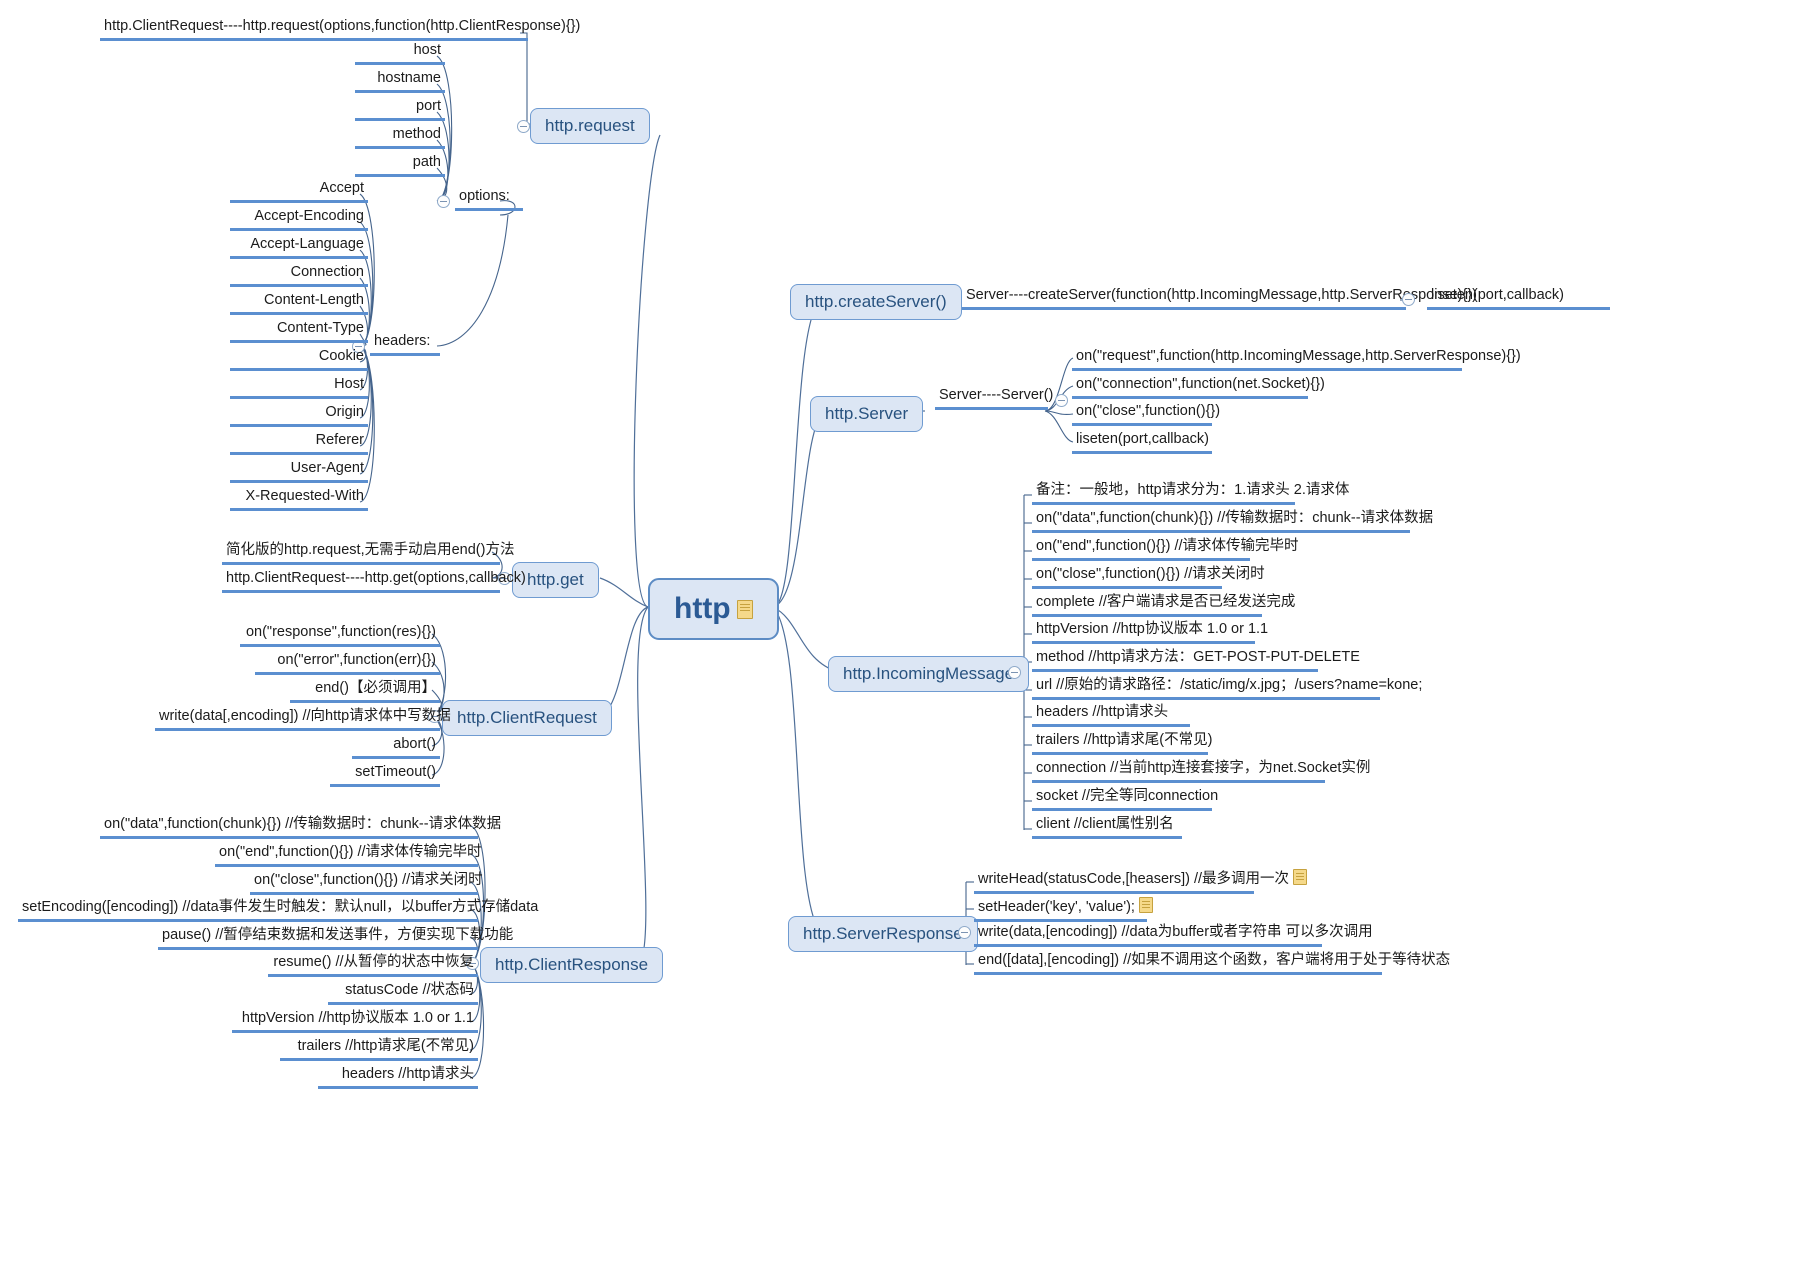 The width and height of the screenshot is (1810, 1272). What do you see at coordinates (400, 109) in the screenshot?
I see `request-option-port: port` at bounding box center [400, 109].